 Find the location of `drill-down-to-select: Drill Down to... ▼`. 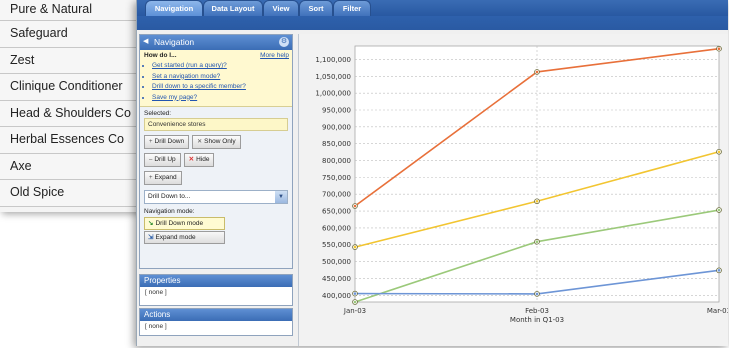

drill-down-to-select: Drill Down to... ▼ is located at coordinates (216, 197).